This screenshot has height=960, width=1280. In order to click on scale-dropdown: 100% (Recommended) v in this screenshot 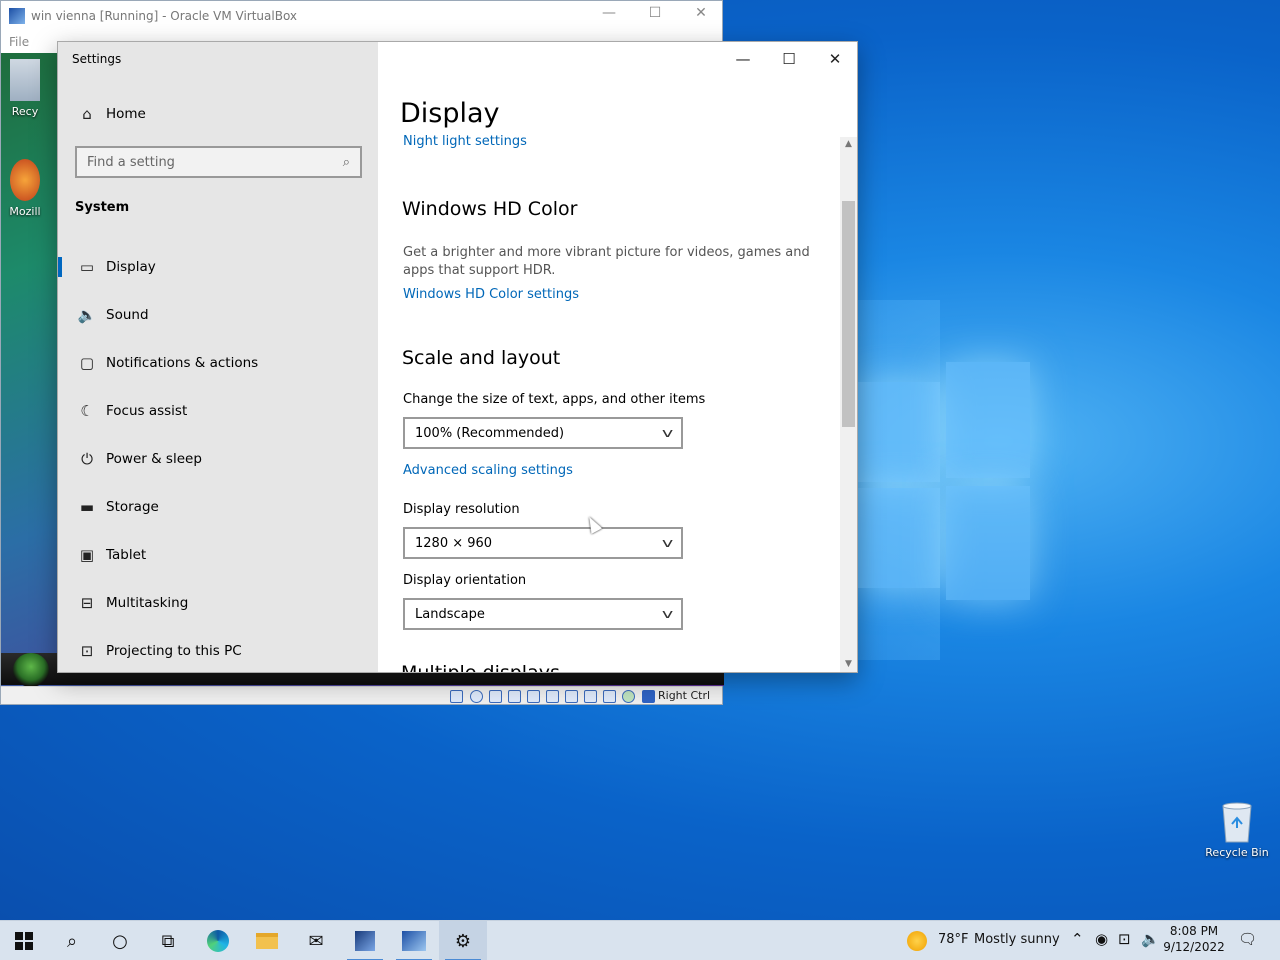, I will do `click(543, 433)`.